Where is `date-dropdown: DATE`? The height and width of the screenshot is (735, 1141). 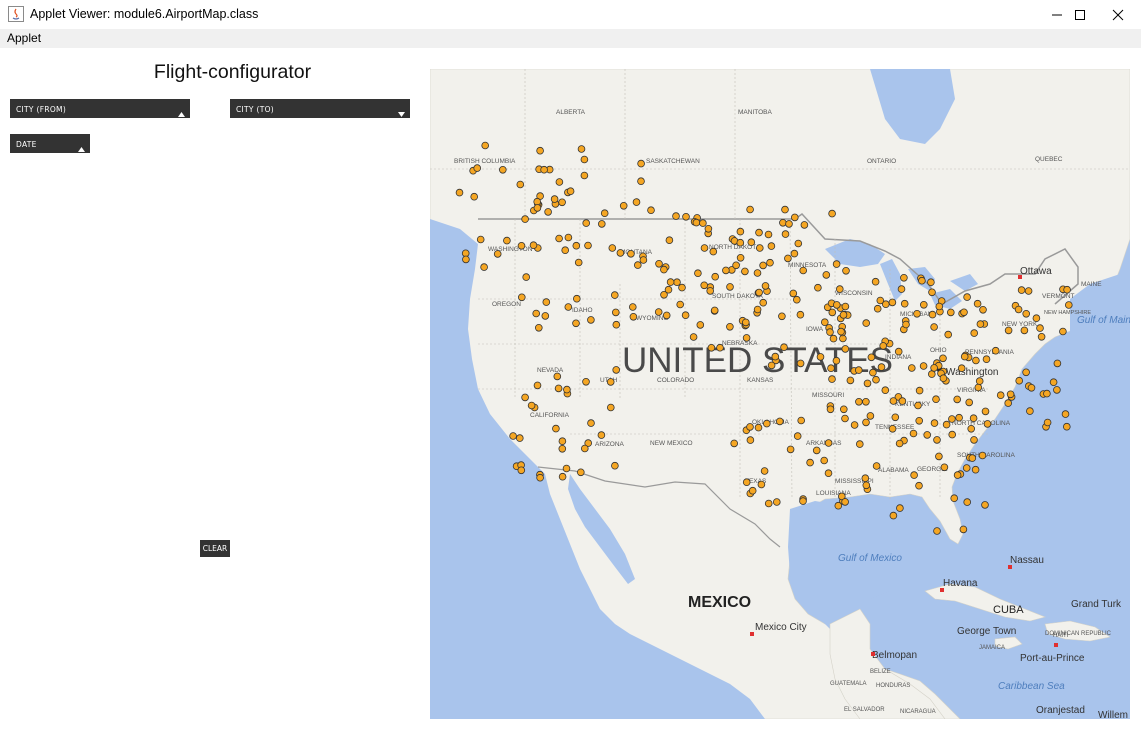
date-dropdown: DATE is located at coordinates (50, 143).